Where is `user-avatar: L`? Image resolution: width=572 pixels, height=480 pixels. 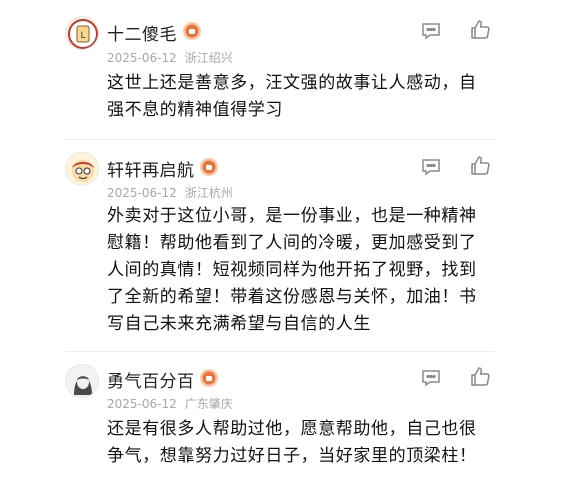 user-avatar: L is located at coordinates (82, 33).